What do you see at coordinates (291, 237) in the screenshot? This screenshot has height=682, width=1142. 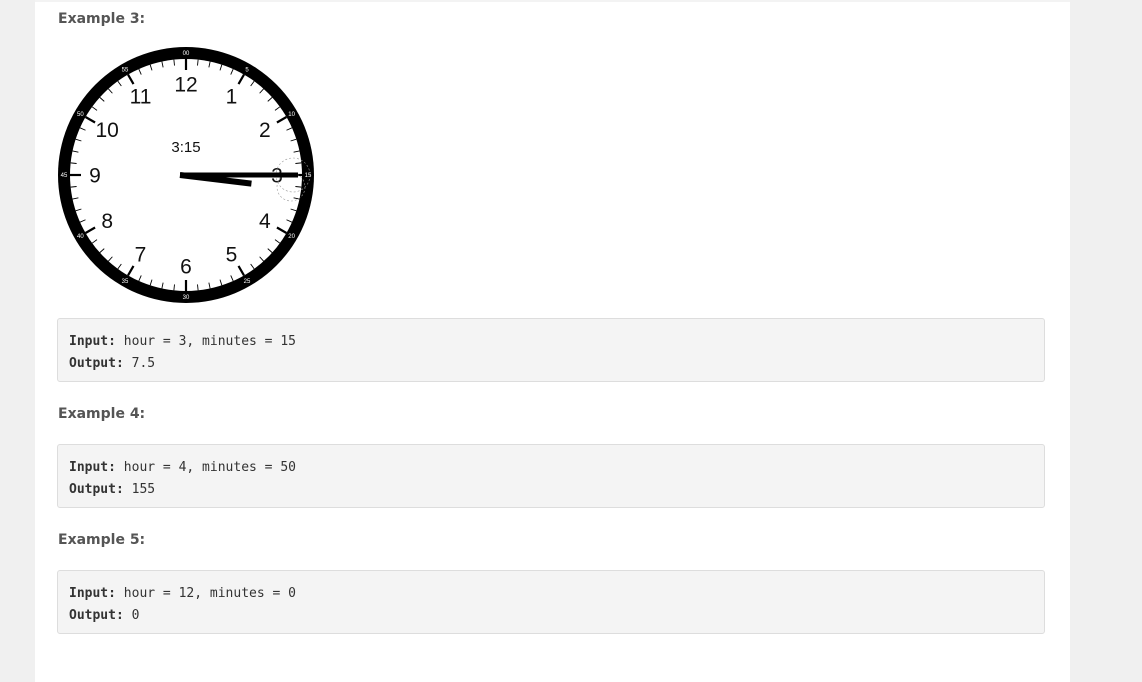 I see `minute-label: 20` at bounding box center [291, 237].